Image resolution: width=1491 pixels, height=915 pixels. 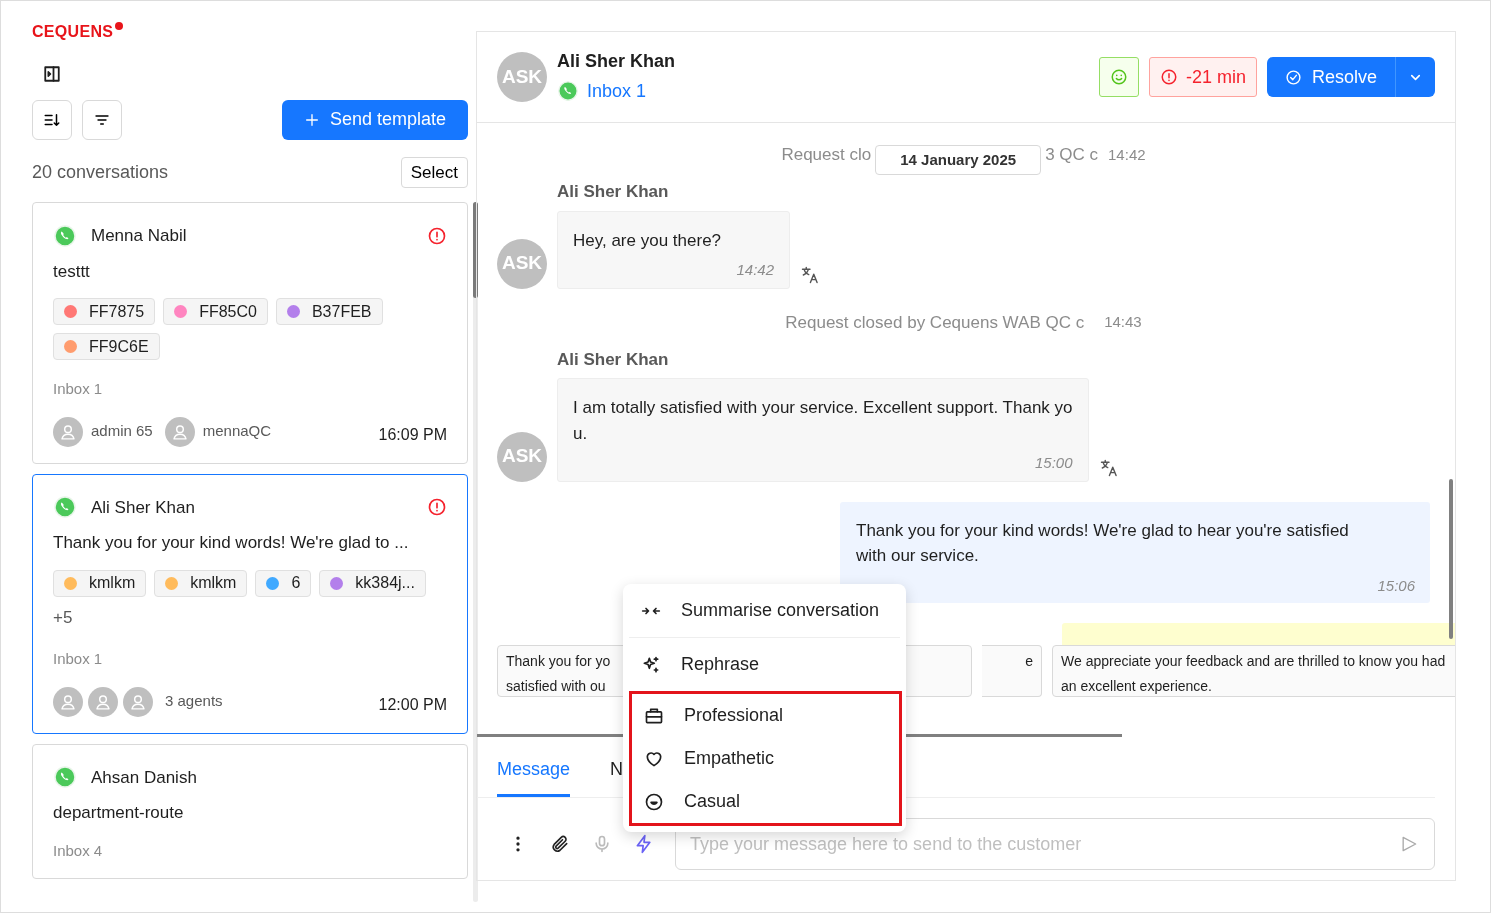 What do you see at coordinates (1072, 155) in the screenshot?
I see `system-message: 3 QC c` at bounding box center [1072, 155].